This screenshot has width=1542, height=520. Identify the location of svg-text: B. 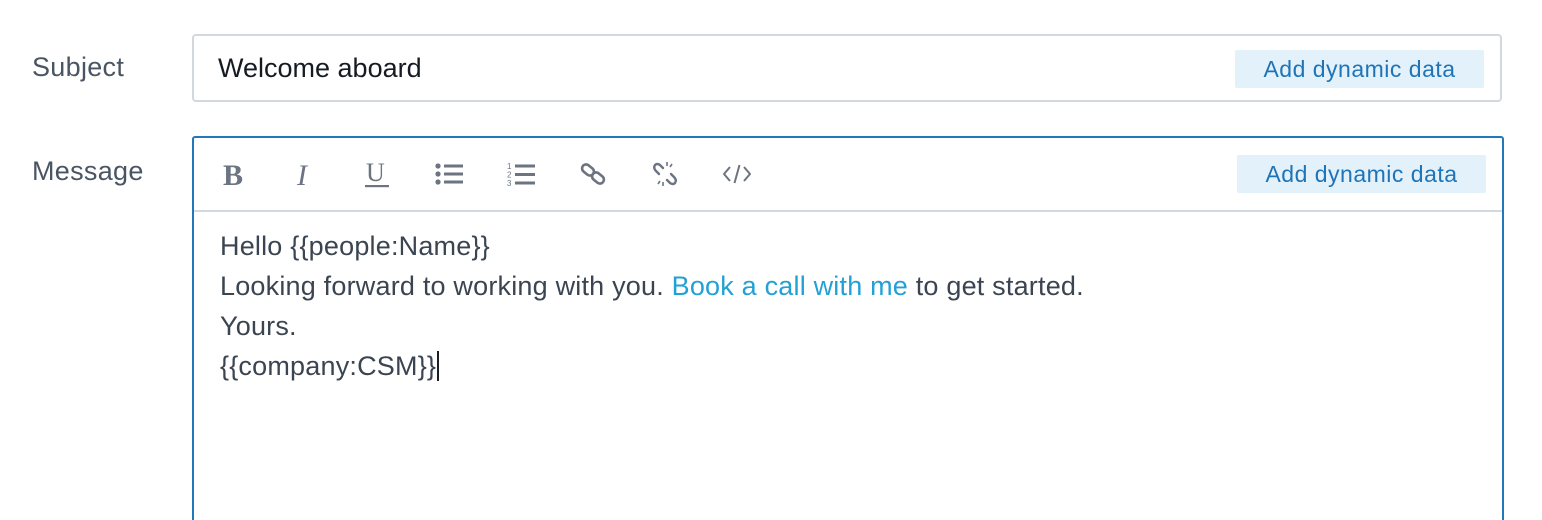
(233, 174).